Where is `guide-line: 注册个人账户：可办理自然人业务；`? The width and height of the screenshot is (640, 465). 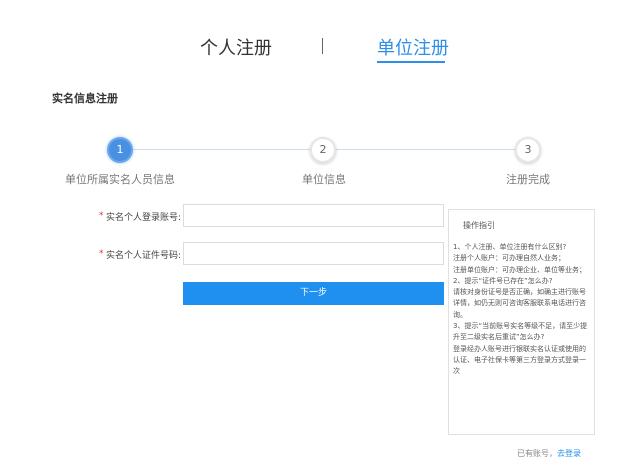
guide-line: 注册个人账户：可办理自然人业务； is located at coordinates (509, 258).